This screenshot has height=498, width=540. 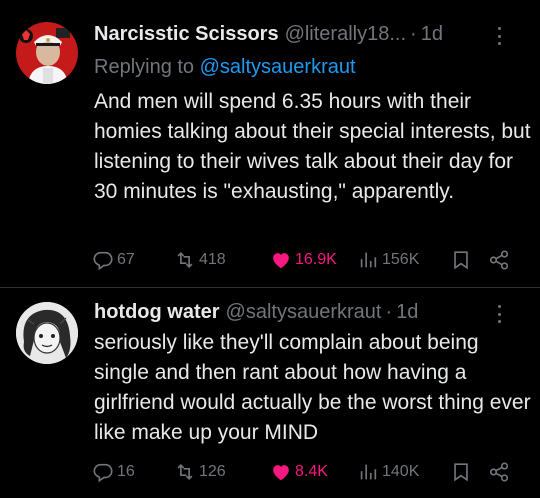 I want to click on action-bar: 67 418 16.9K 156K, so click(x=309, y=260).